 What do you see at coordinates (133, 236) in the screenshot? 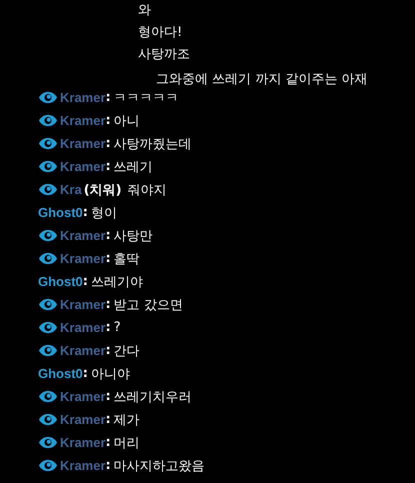
I see `chat-message: 사탕만` at bounding box center [133, 236].